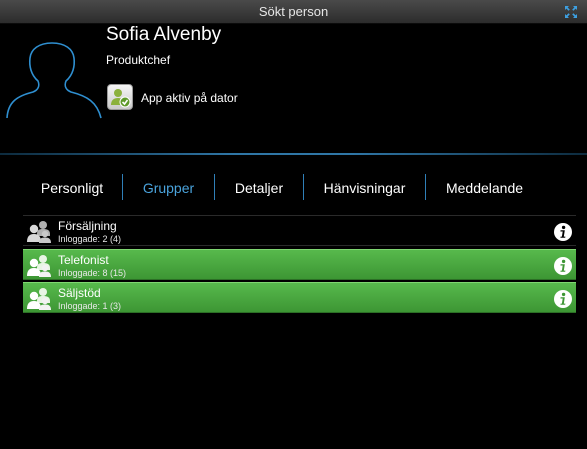  What do you see at coordinates (83, 260) in the screenshot?
I see `group-name: Telefonist` at bounding box center [83, 260].